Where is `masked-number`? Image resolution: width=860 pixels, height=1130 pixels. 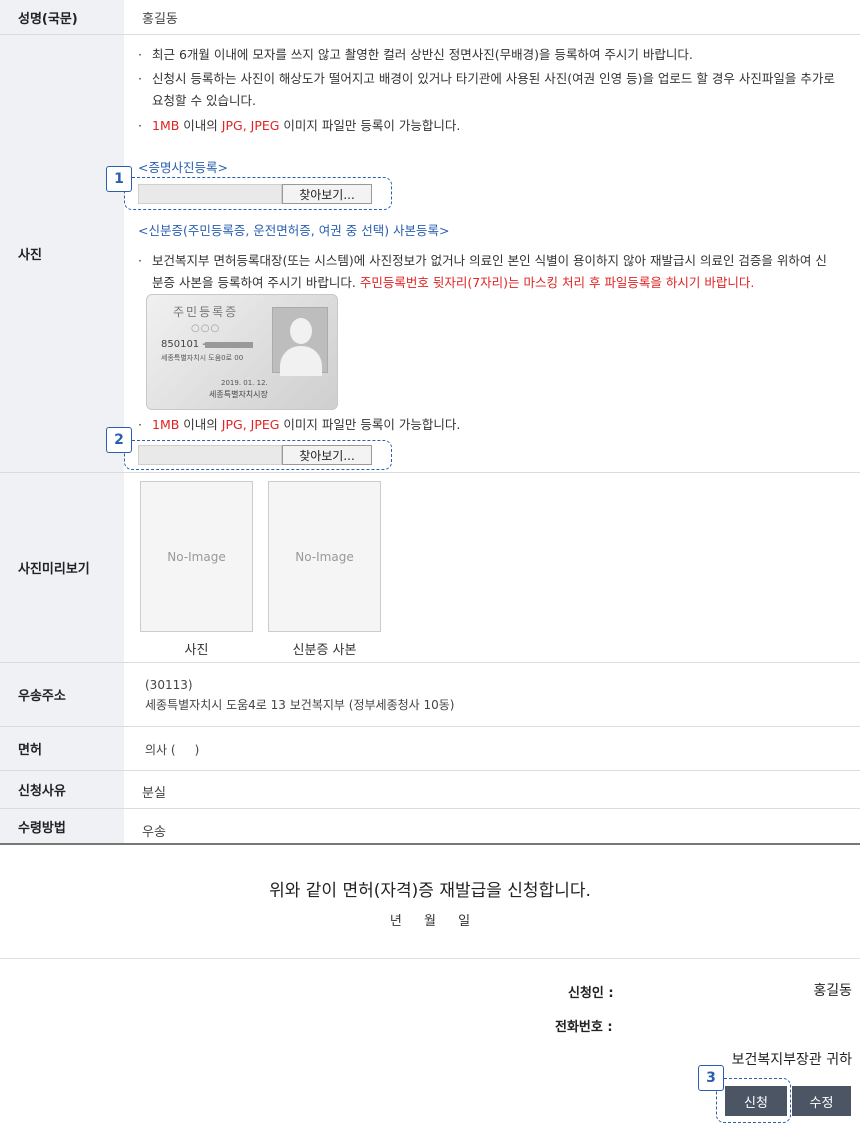 masked-number is located at coordinates (229, 345).